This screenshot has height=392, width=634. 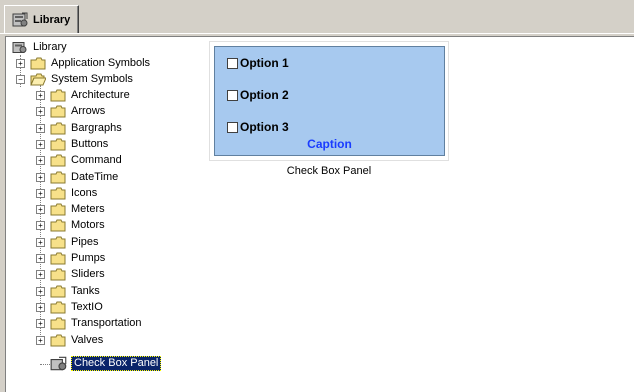 I want to click on tree-node-icons: Icons, so click(x=74, y=193).